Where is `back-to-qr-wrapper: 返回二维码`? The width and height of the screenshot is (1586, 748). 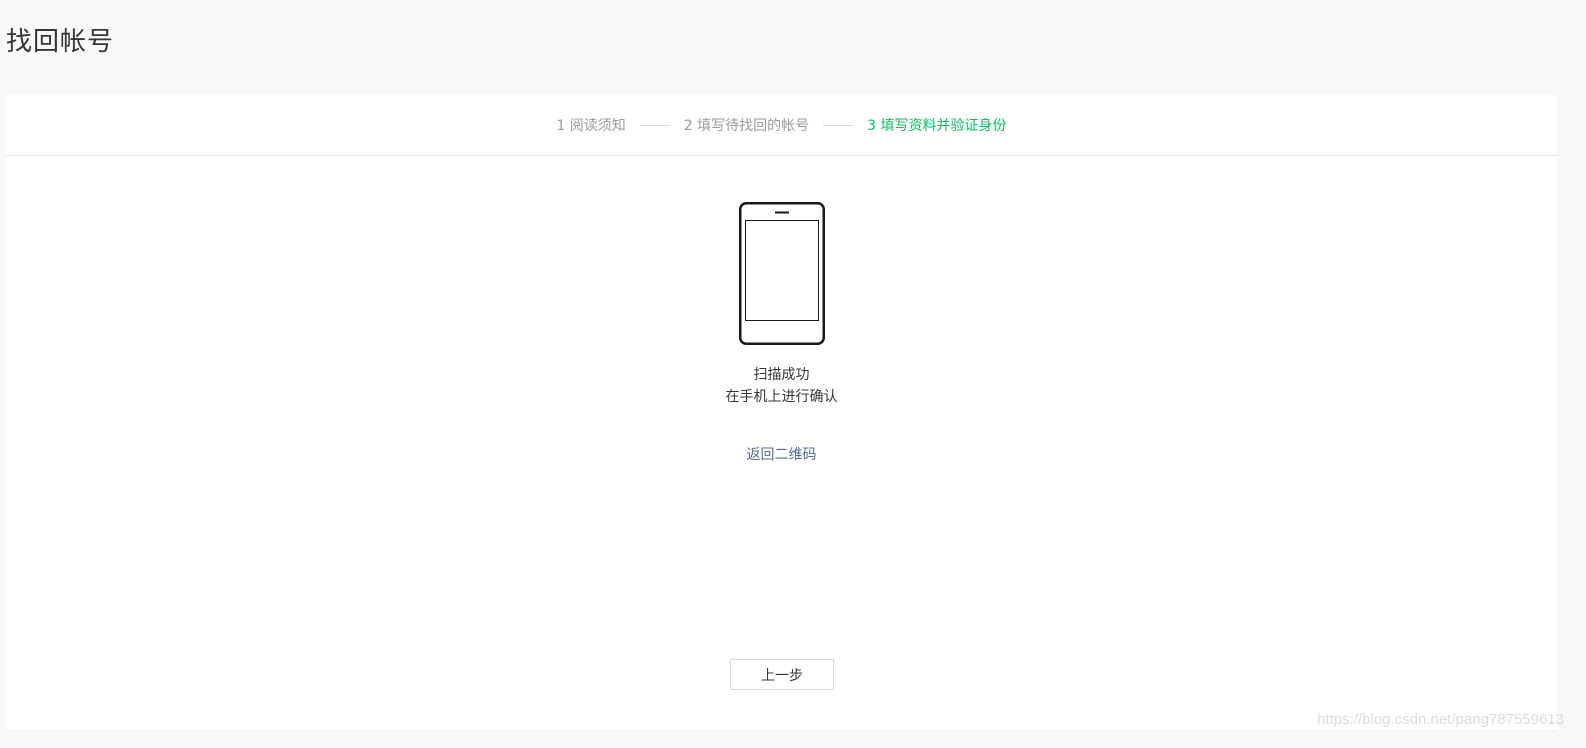
back-to-qr-wrapper: 返回二维码 is located at coordinates (781, 455).